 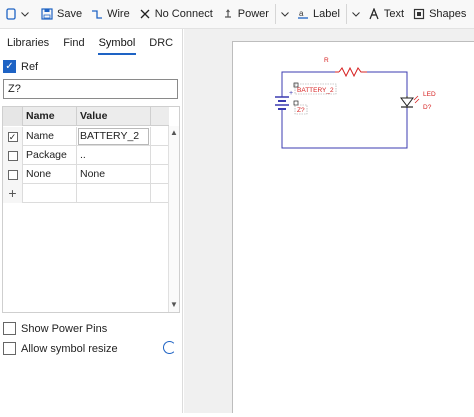 I want to click on show-power-pins-toggle: Show Power Pins, so click(x=55, y=328).